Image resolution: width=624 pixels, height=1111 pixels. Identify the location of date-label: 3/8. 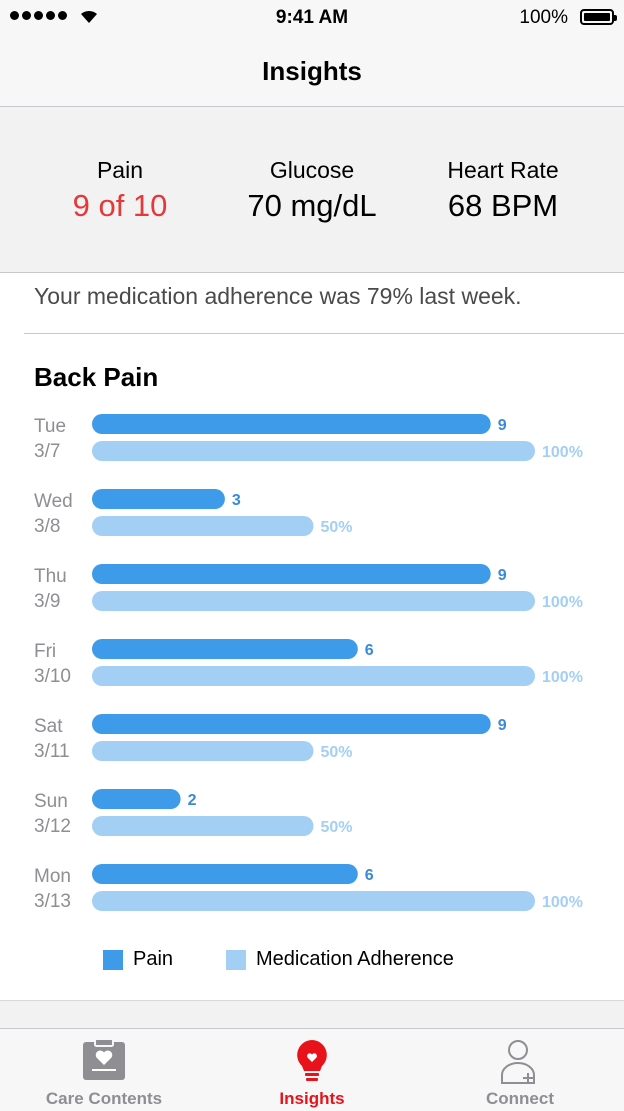
(47, 526).